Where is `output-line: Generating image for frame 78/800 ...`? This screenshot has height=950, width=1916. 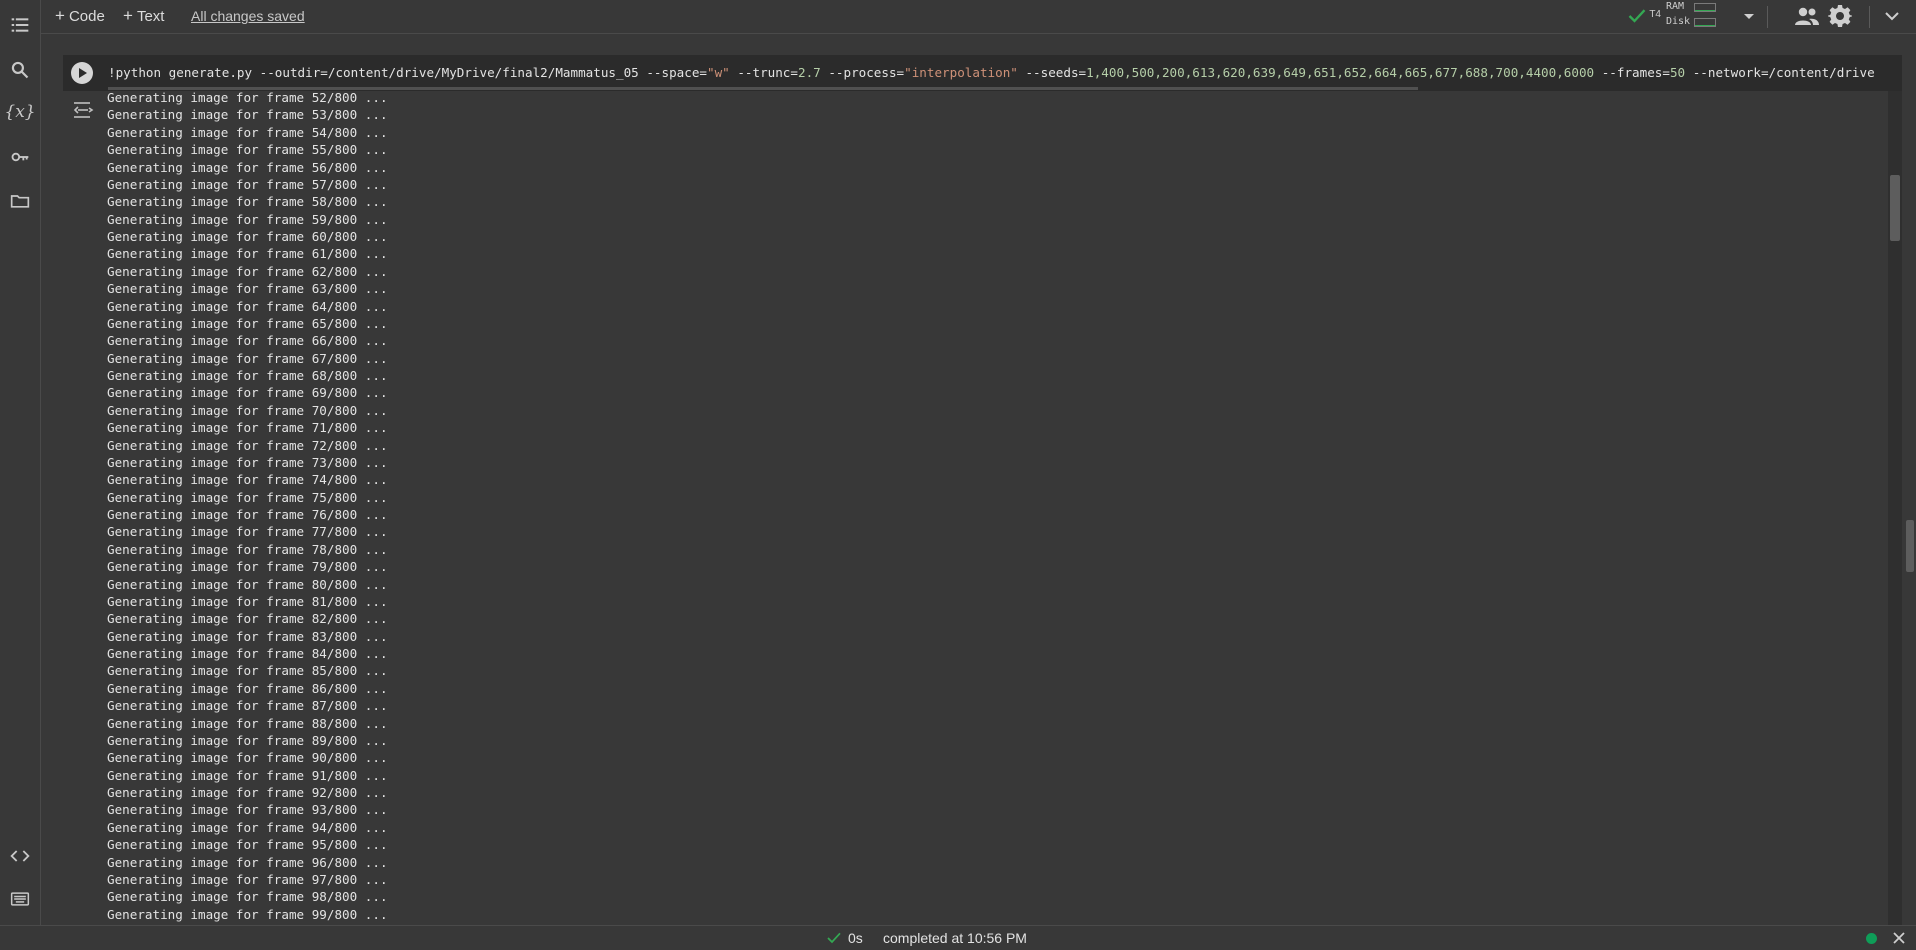
output-line: Generating image for frame 78/800 ... is located at coordinates (247, 549).